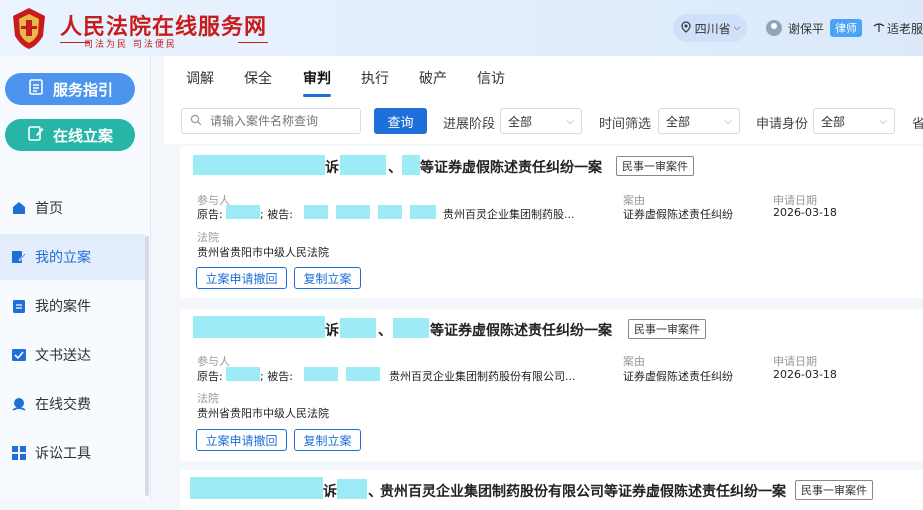  What do you see at coordinates (63, 454) in the screenshot?
I see `sidebar-item-label: 诉讼工具` at bounding box center [63, 454].